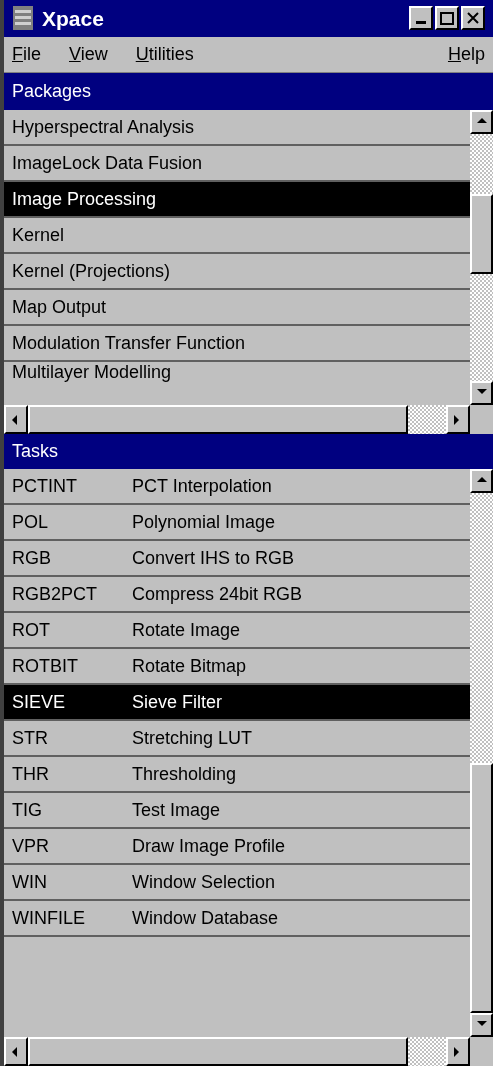  What do you see at coordinates (421, 23) in the screenshot?
I see `minimize-icon` at bounding box center [421, 23].